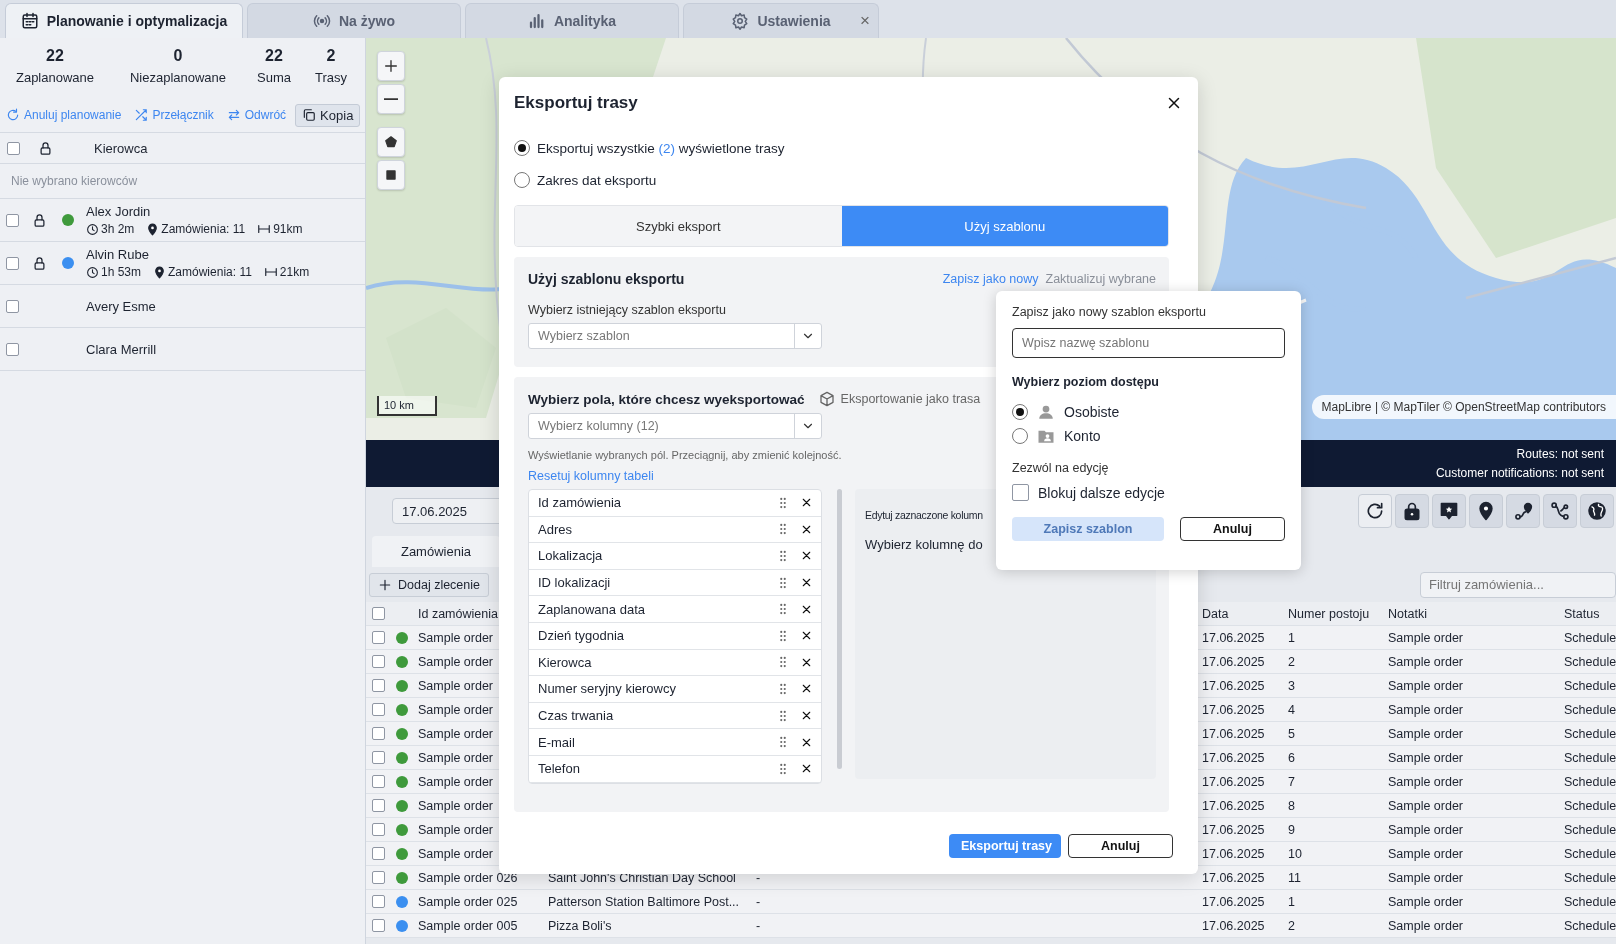  Describe the element at coordinates (924, 544) in the screenshot. I see `panel-text: Wybierz kolumnę do` at that location.